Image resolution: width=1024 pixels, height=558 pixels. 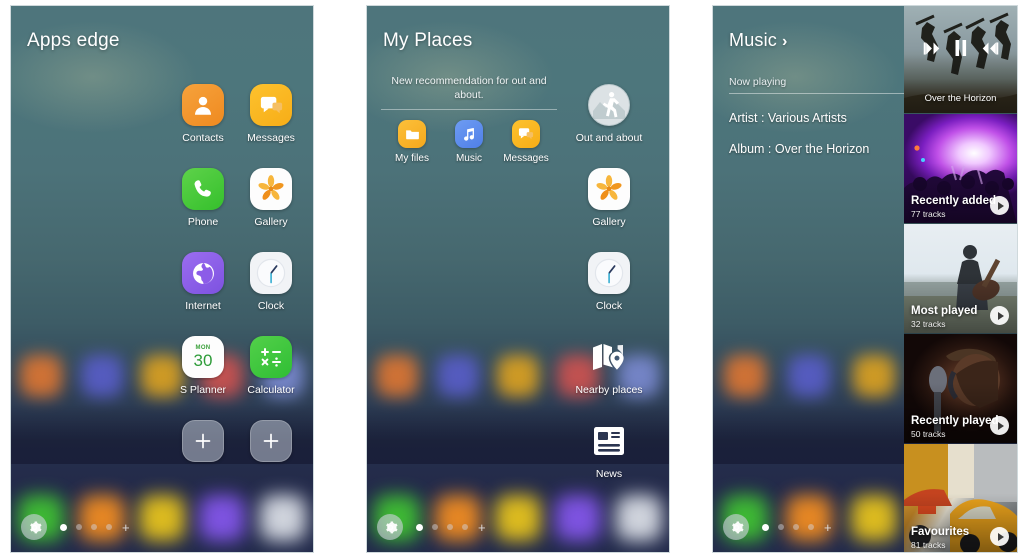 What do you see at coordinates (203, 222) in the screenshot?
I see `app-label: Phone` at bounding box center [203, 222].